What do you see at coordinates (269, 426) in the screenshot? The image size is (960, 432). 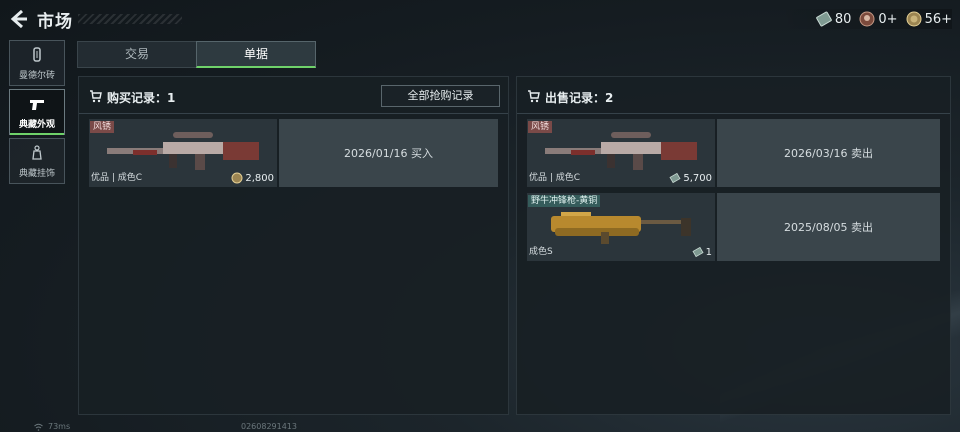 I see `uid-text: 02608291413` at bounding box center [269, 426].